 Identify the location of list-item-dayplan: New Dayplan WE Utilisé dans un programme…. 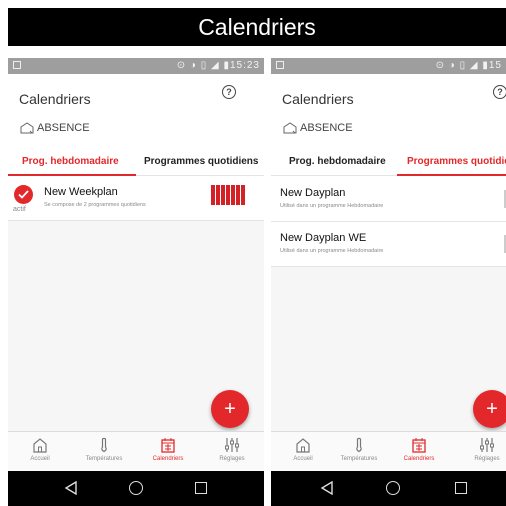
(388, 244).